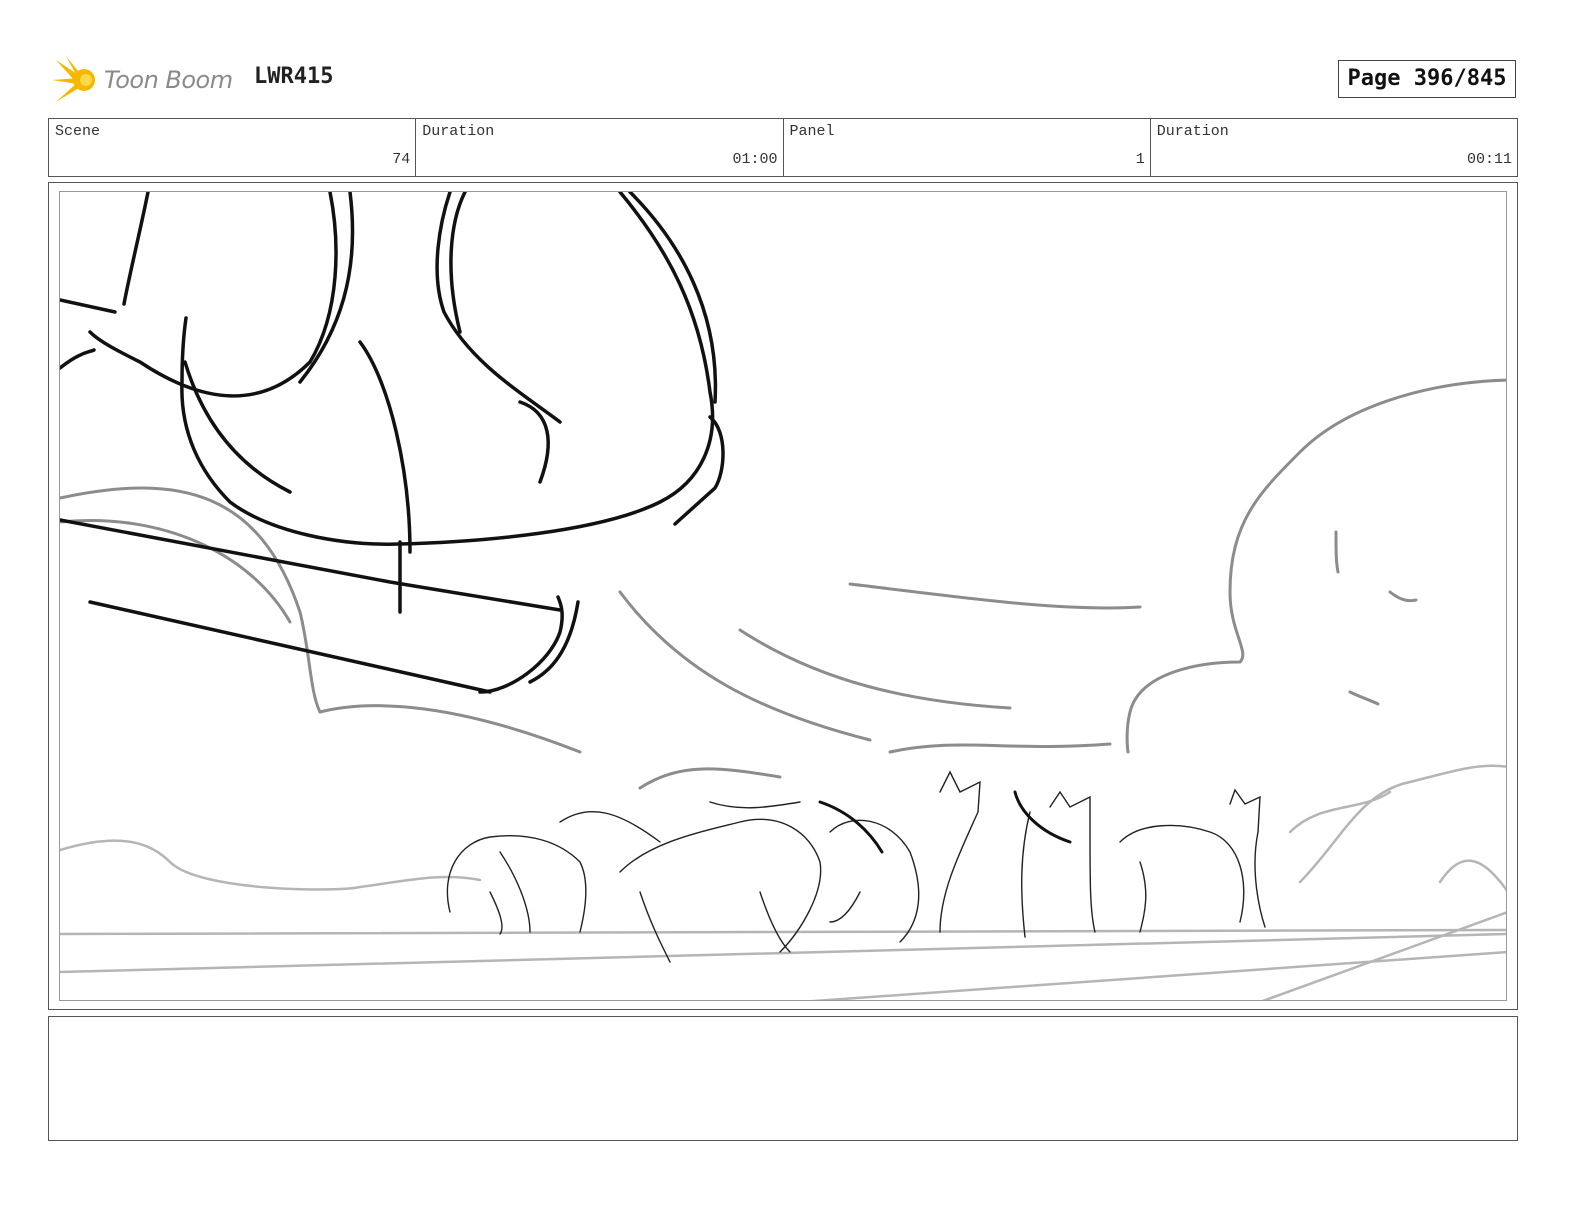 The image size is (1584, 1224). Describe the element at coordinates (233, 147) in the screenshot. I see `scene-cell: Scene 74` at that location.